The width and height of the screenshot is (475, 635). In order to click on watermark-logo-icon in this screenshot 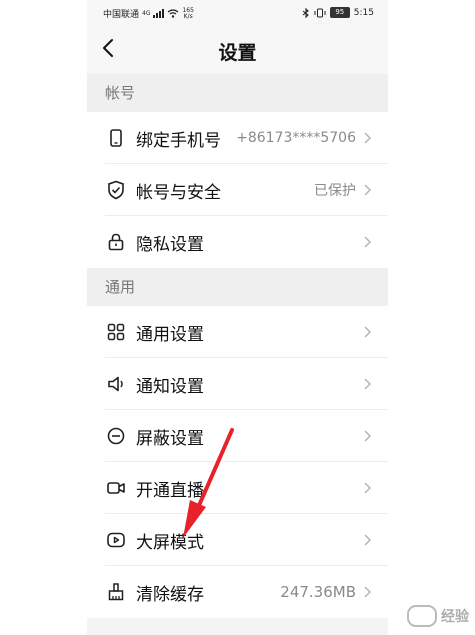, I will do `click(422, 616)`.